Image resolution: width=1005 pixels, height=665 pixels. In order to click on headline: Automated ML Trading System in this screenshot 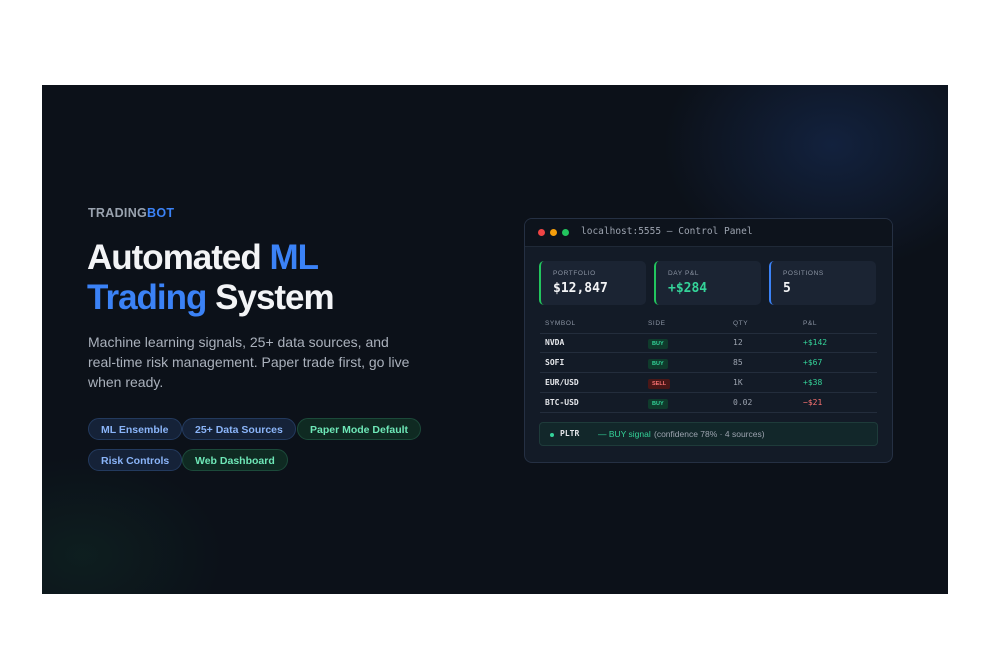, I will do `click(211, 278)`.